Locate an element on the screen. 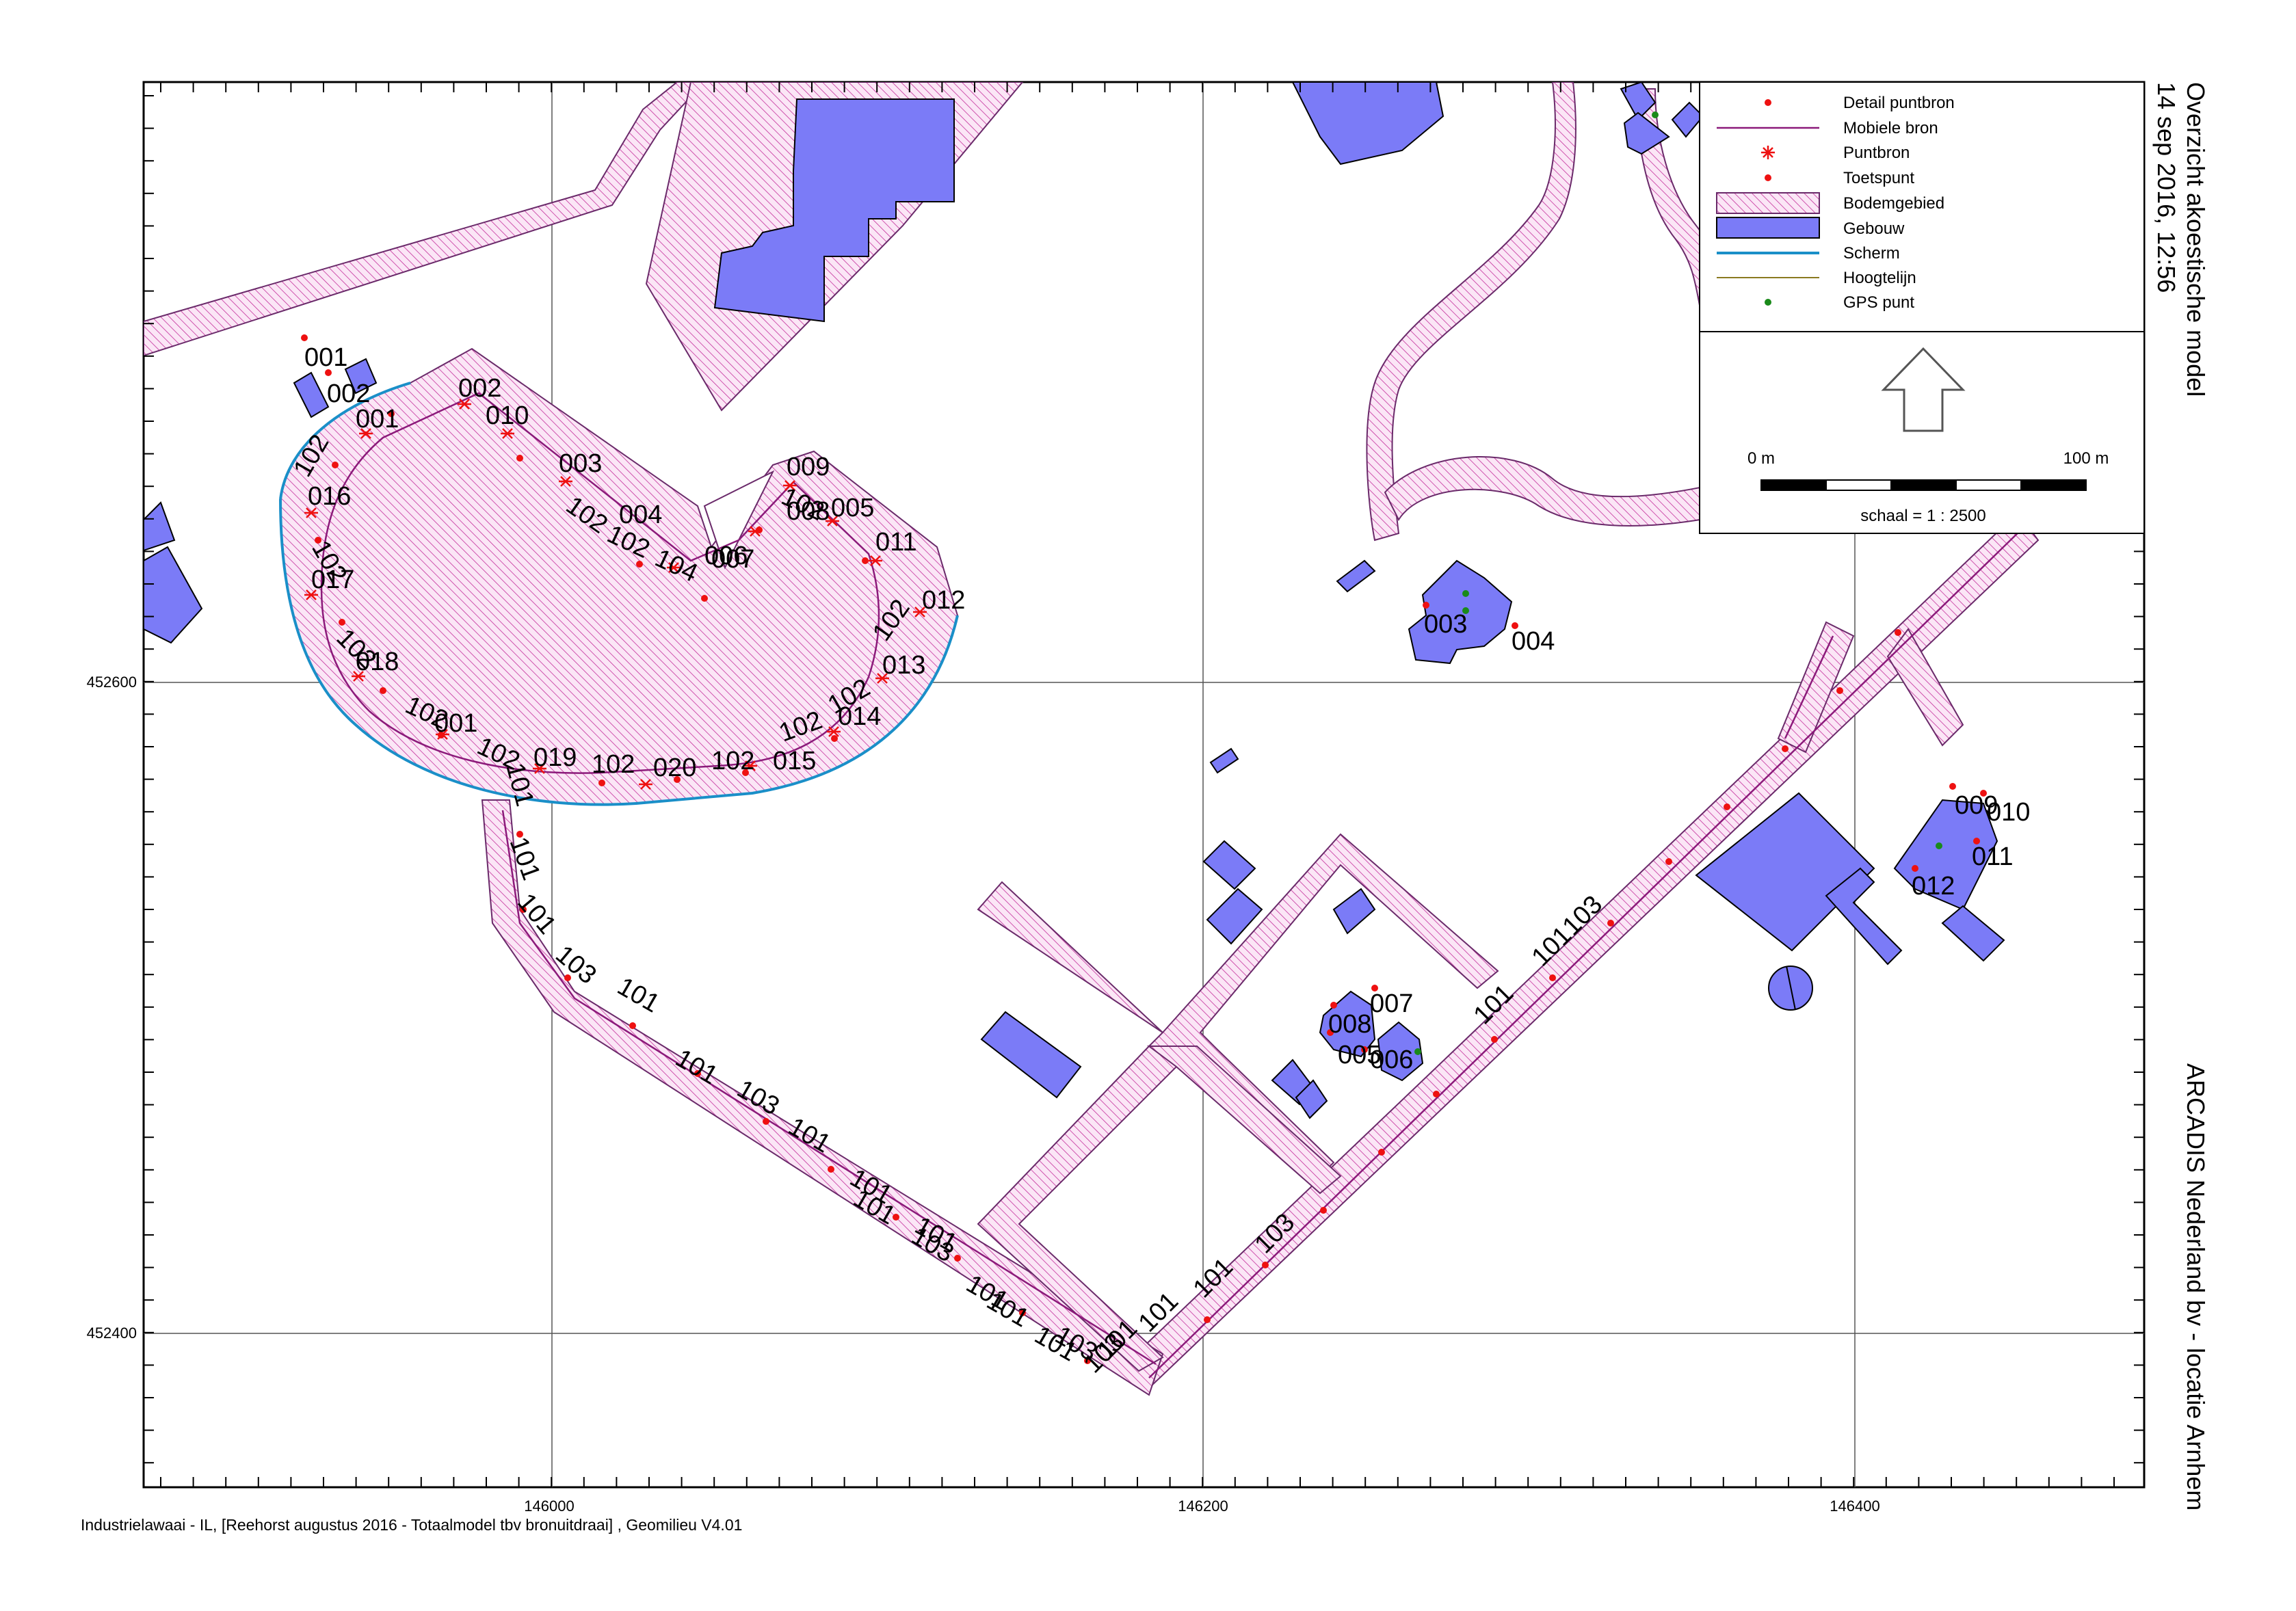 The height and width of the screenshot is (1611, 2296). label-010: 010 is located at coordinates (2008, 813).